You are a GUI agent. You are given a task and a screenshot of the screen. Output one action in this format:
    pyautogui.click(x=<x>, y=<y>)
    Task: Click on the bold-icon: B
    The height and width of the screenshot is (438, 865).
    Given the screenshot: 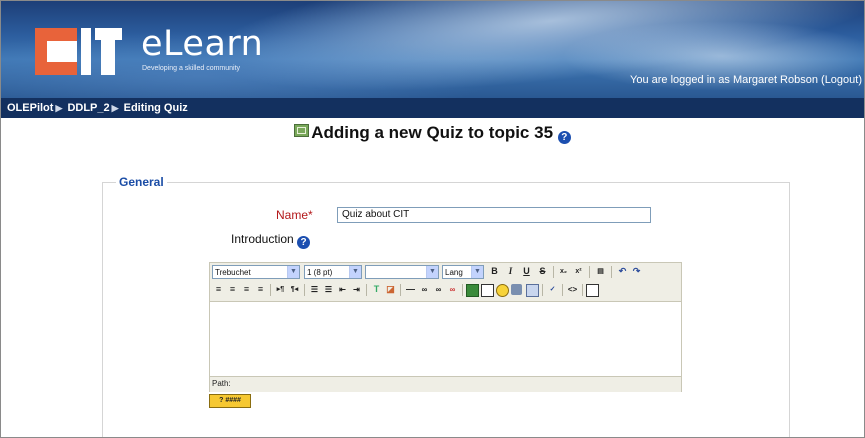 What is the action you would take?
    pyautogui.click(x=494, y=271)
    